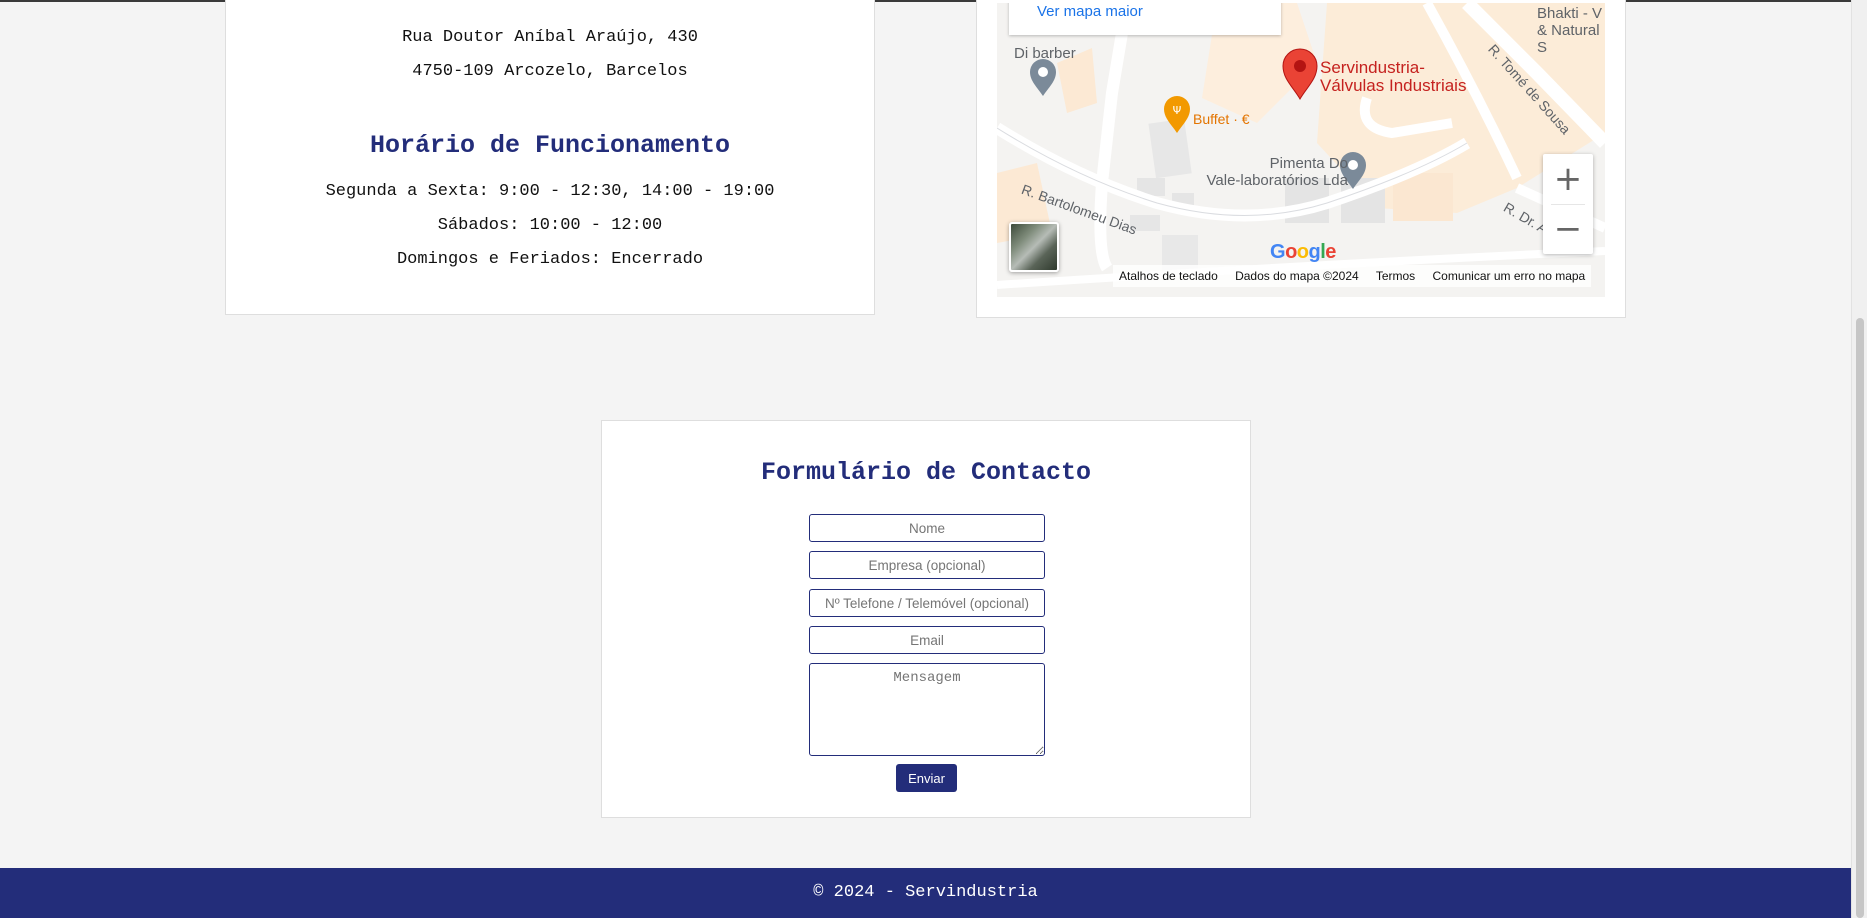 This screenshot has width=1867, height=918. Describe the element at coordinates (1372, 67) in the screenshot. I see `map-label-servindustria-line1: Servindustria-` at that location.